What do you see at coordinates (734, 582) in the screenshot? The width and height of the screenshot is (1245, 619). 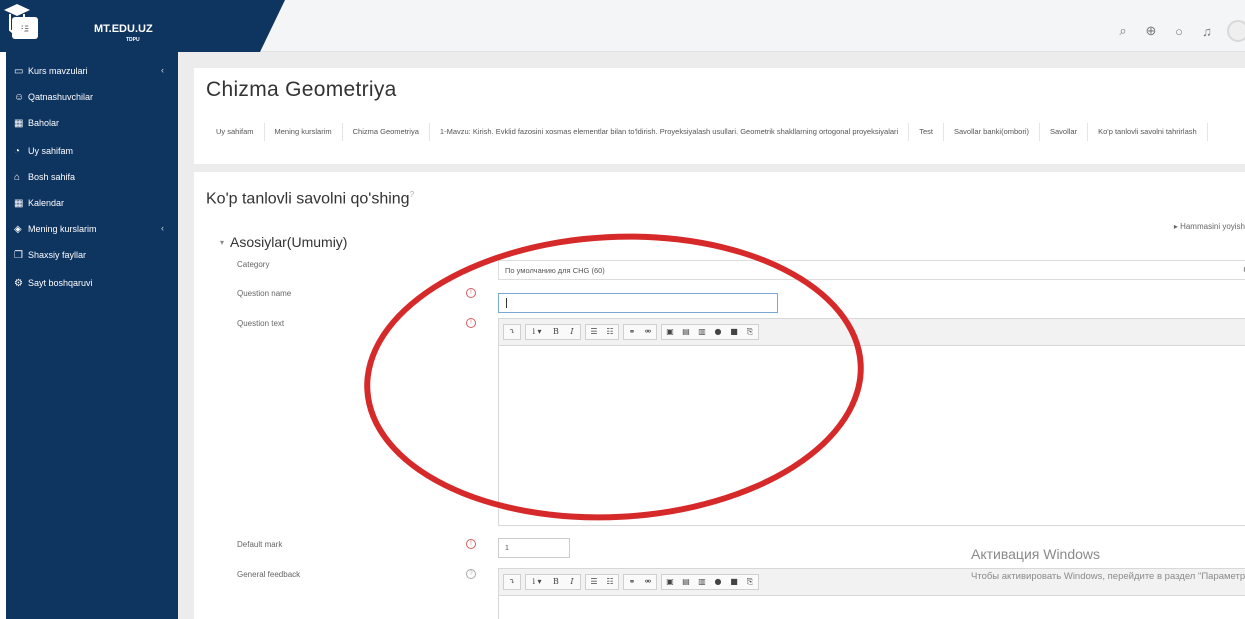 I see `record-video-button: ■` at bounding box center [734, 582].